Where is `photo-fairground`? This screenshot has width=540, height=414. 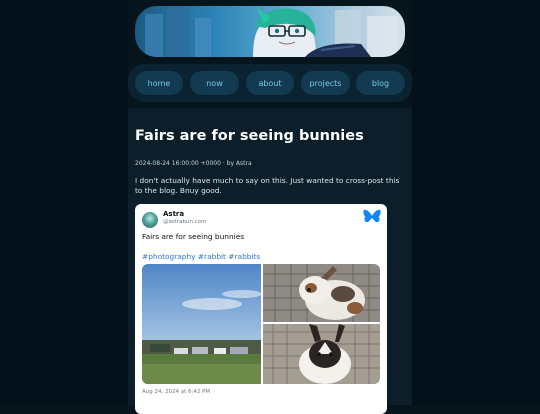
photo-fairground is located at coordinates (201, 324).